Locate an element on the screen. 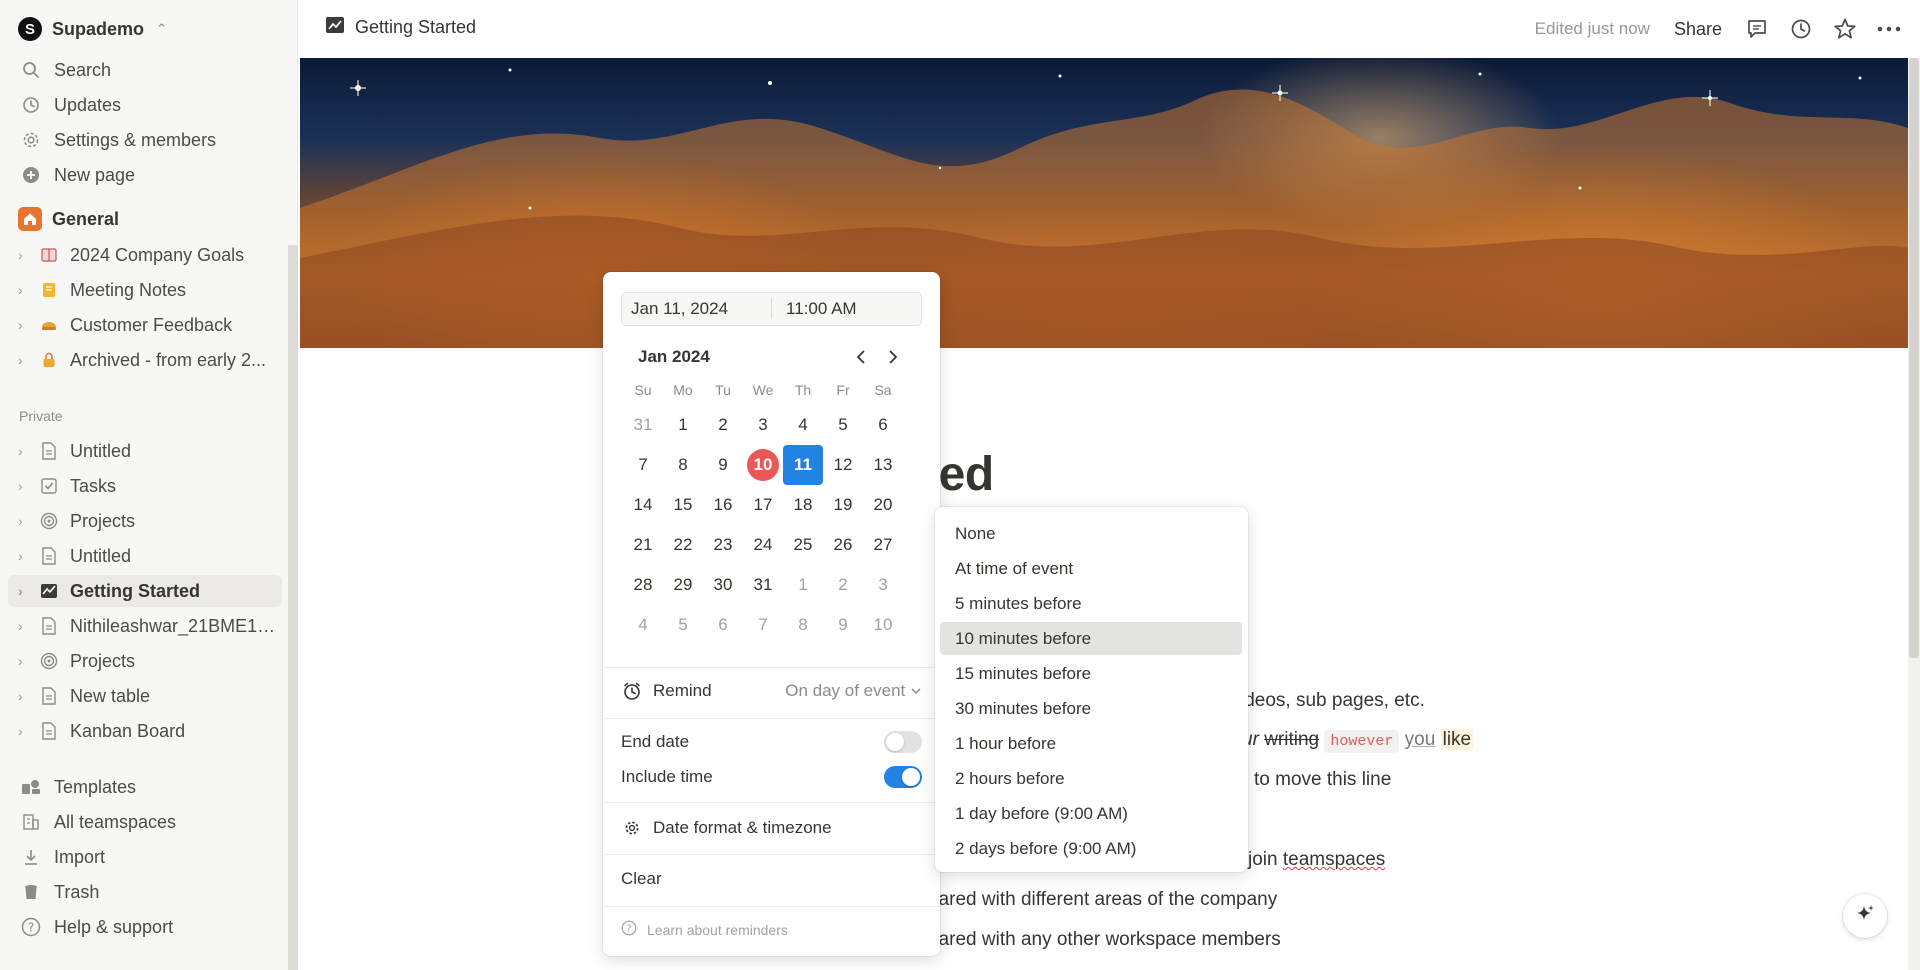  include-time-row: Include time is located at coordinates (771, 777).